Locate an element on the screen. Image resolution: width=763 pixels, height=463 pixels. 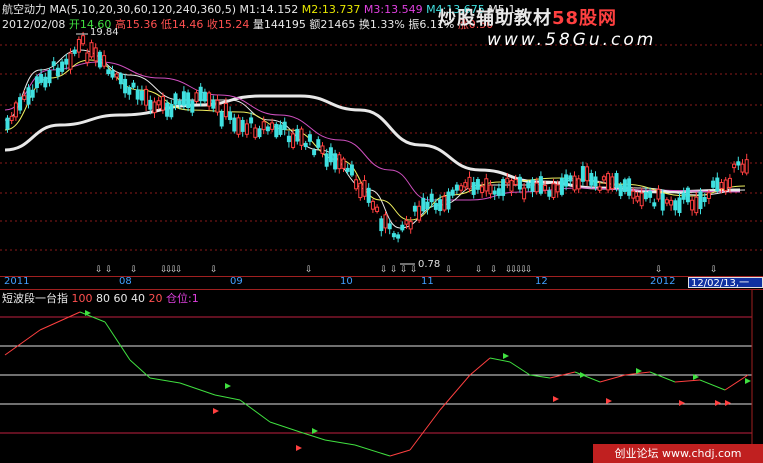
indicator-level-40: 40 is located at coordinates (138, 298).